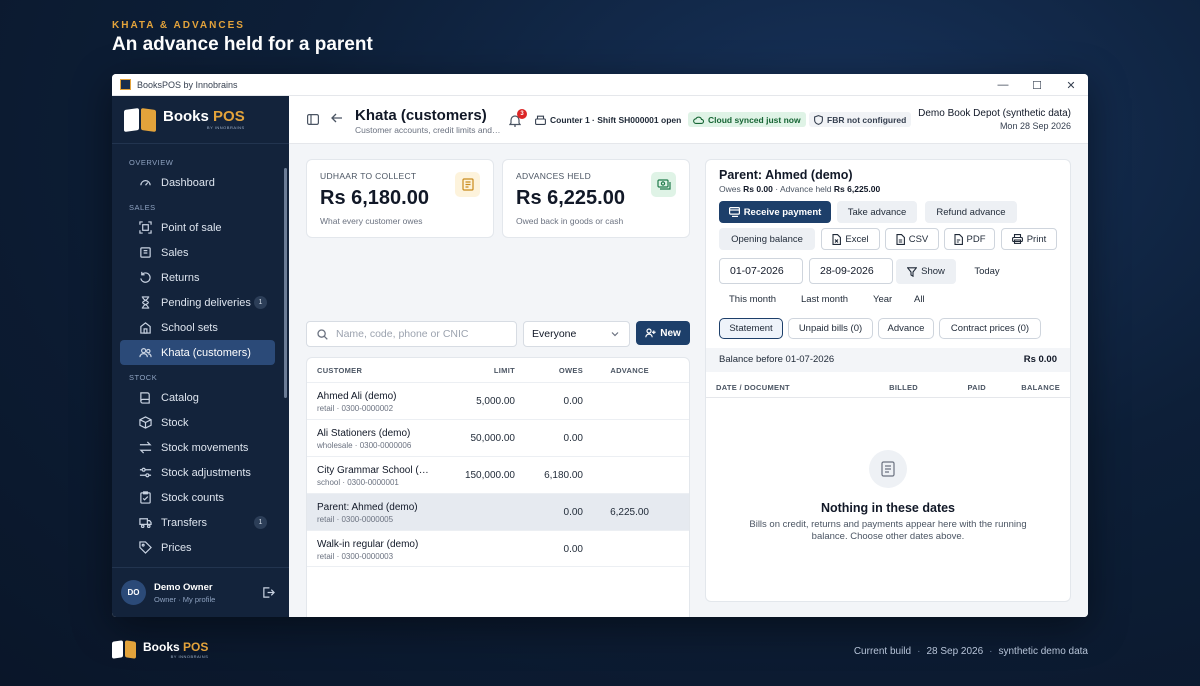 This screenshot has height=686, width=1200. I want to click on button-label: Print, so click(1036, 239).